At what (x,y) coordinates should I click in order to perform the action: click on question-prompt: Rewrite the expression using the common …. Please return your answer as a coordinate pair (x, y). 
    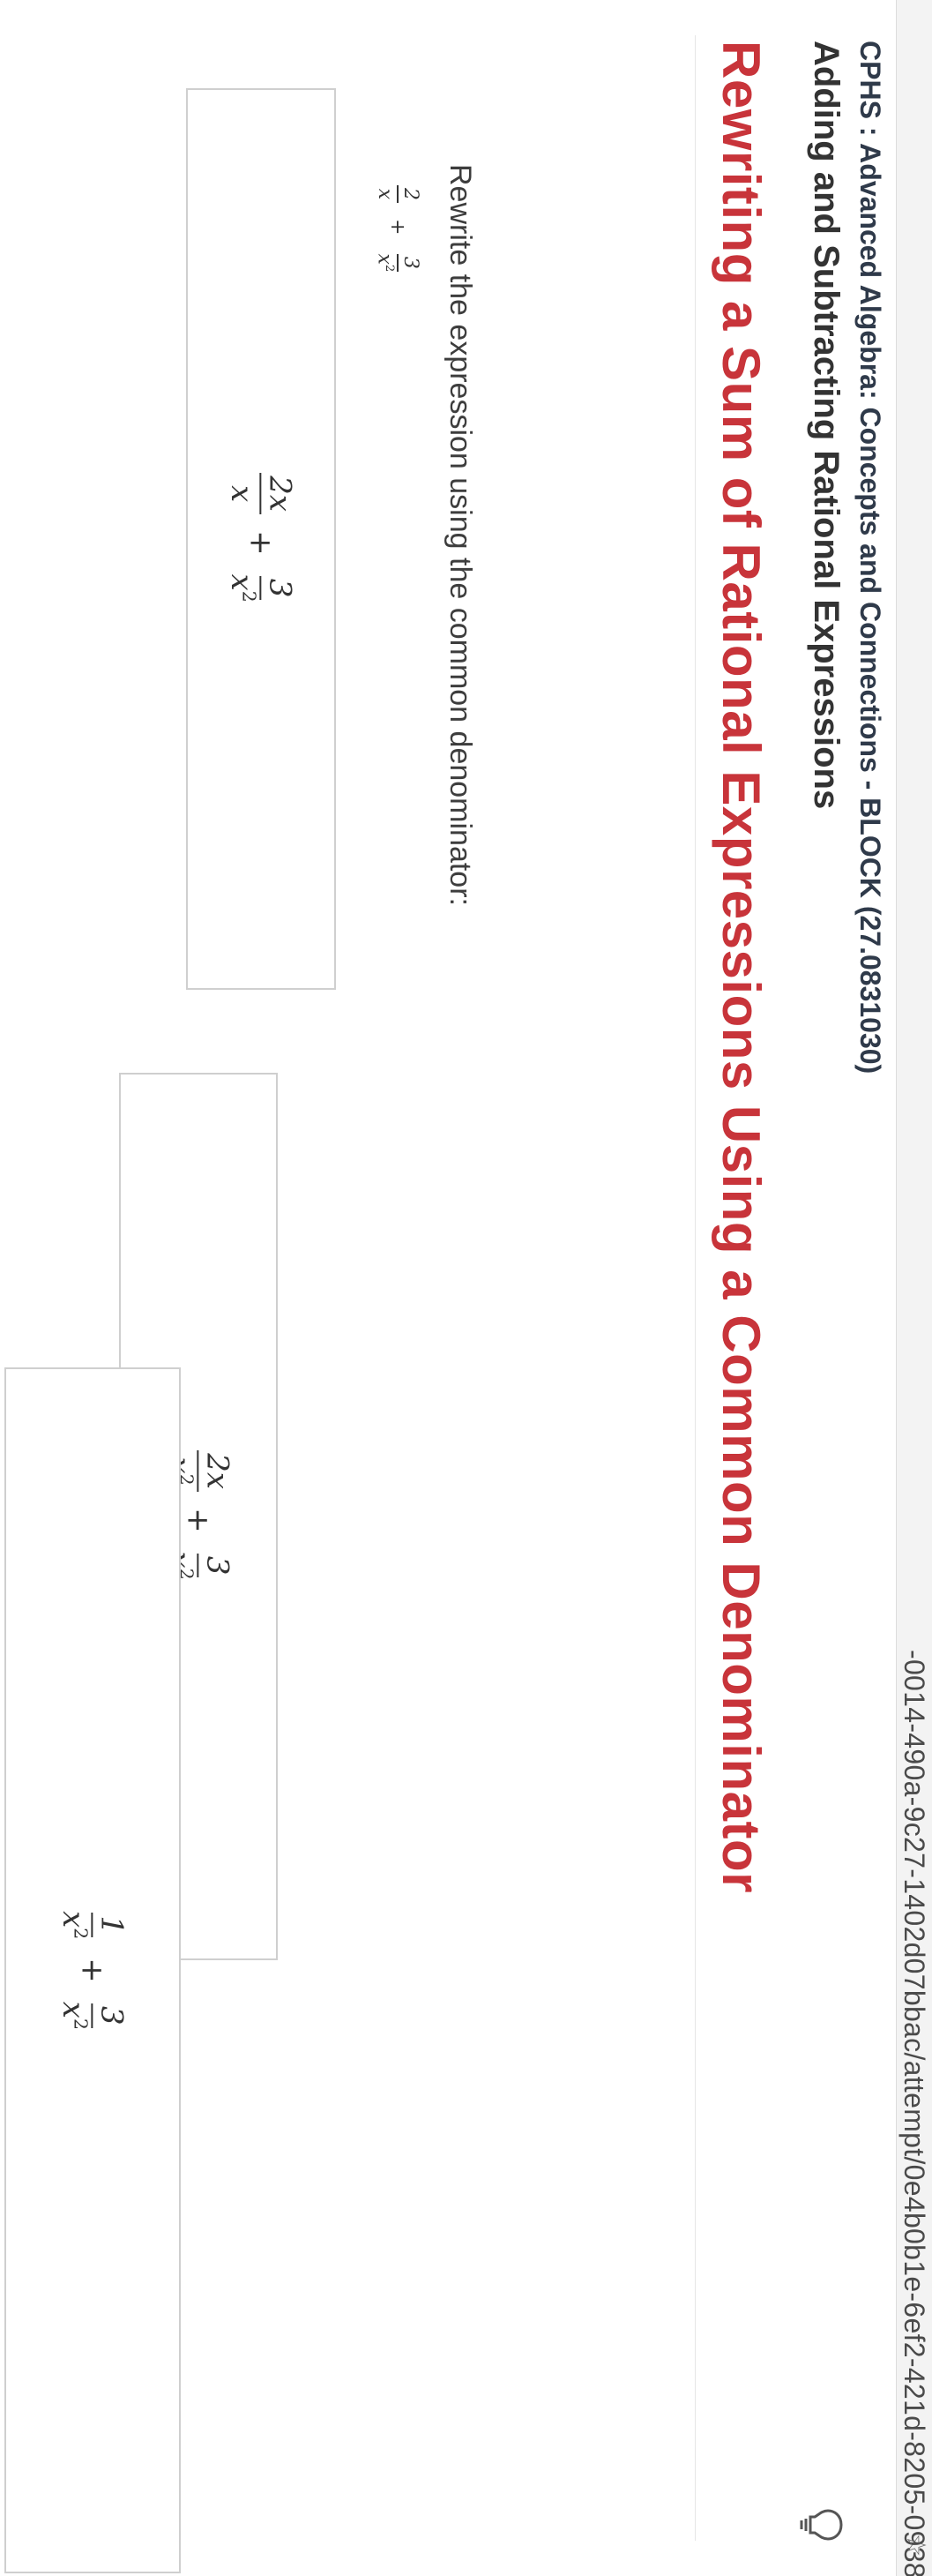
    Looking at the image, I should click on (461, 535).